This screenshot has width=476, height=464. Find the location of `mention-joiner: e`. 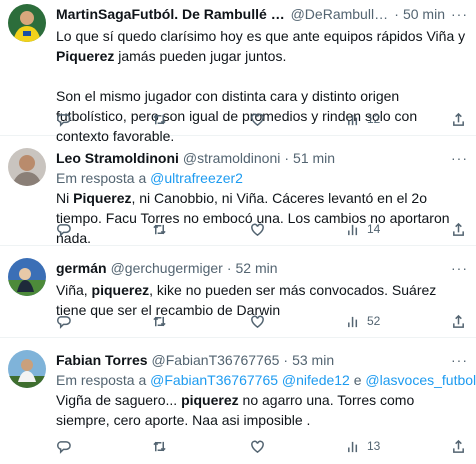

mention-joiner: e is located at coordinates (357, 380).